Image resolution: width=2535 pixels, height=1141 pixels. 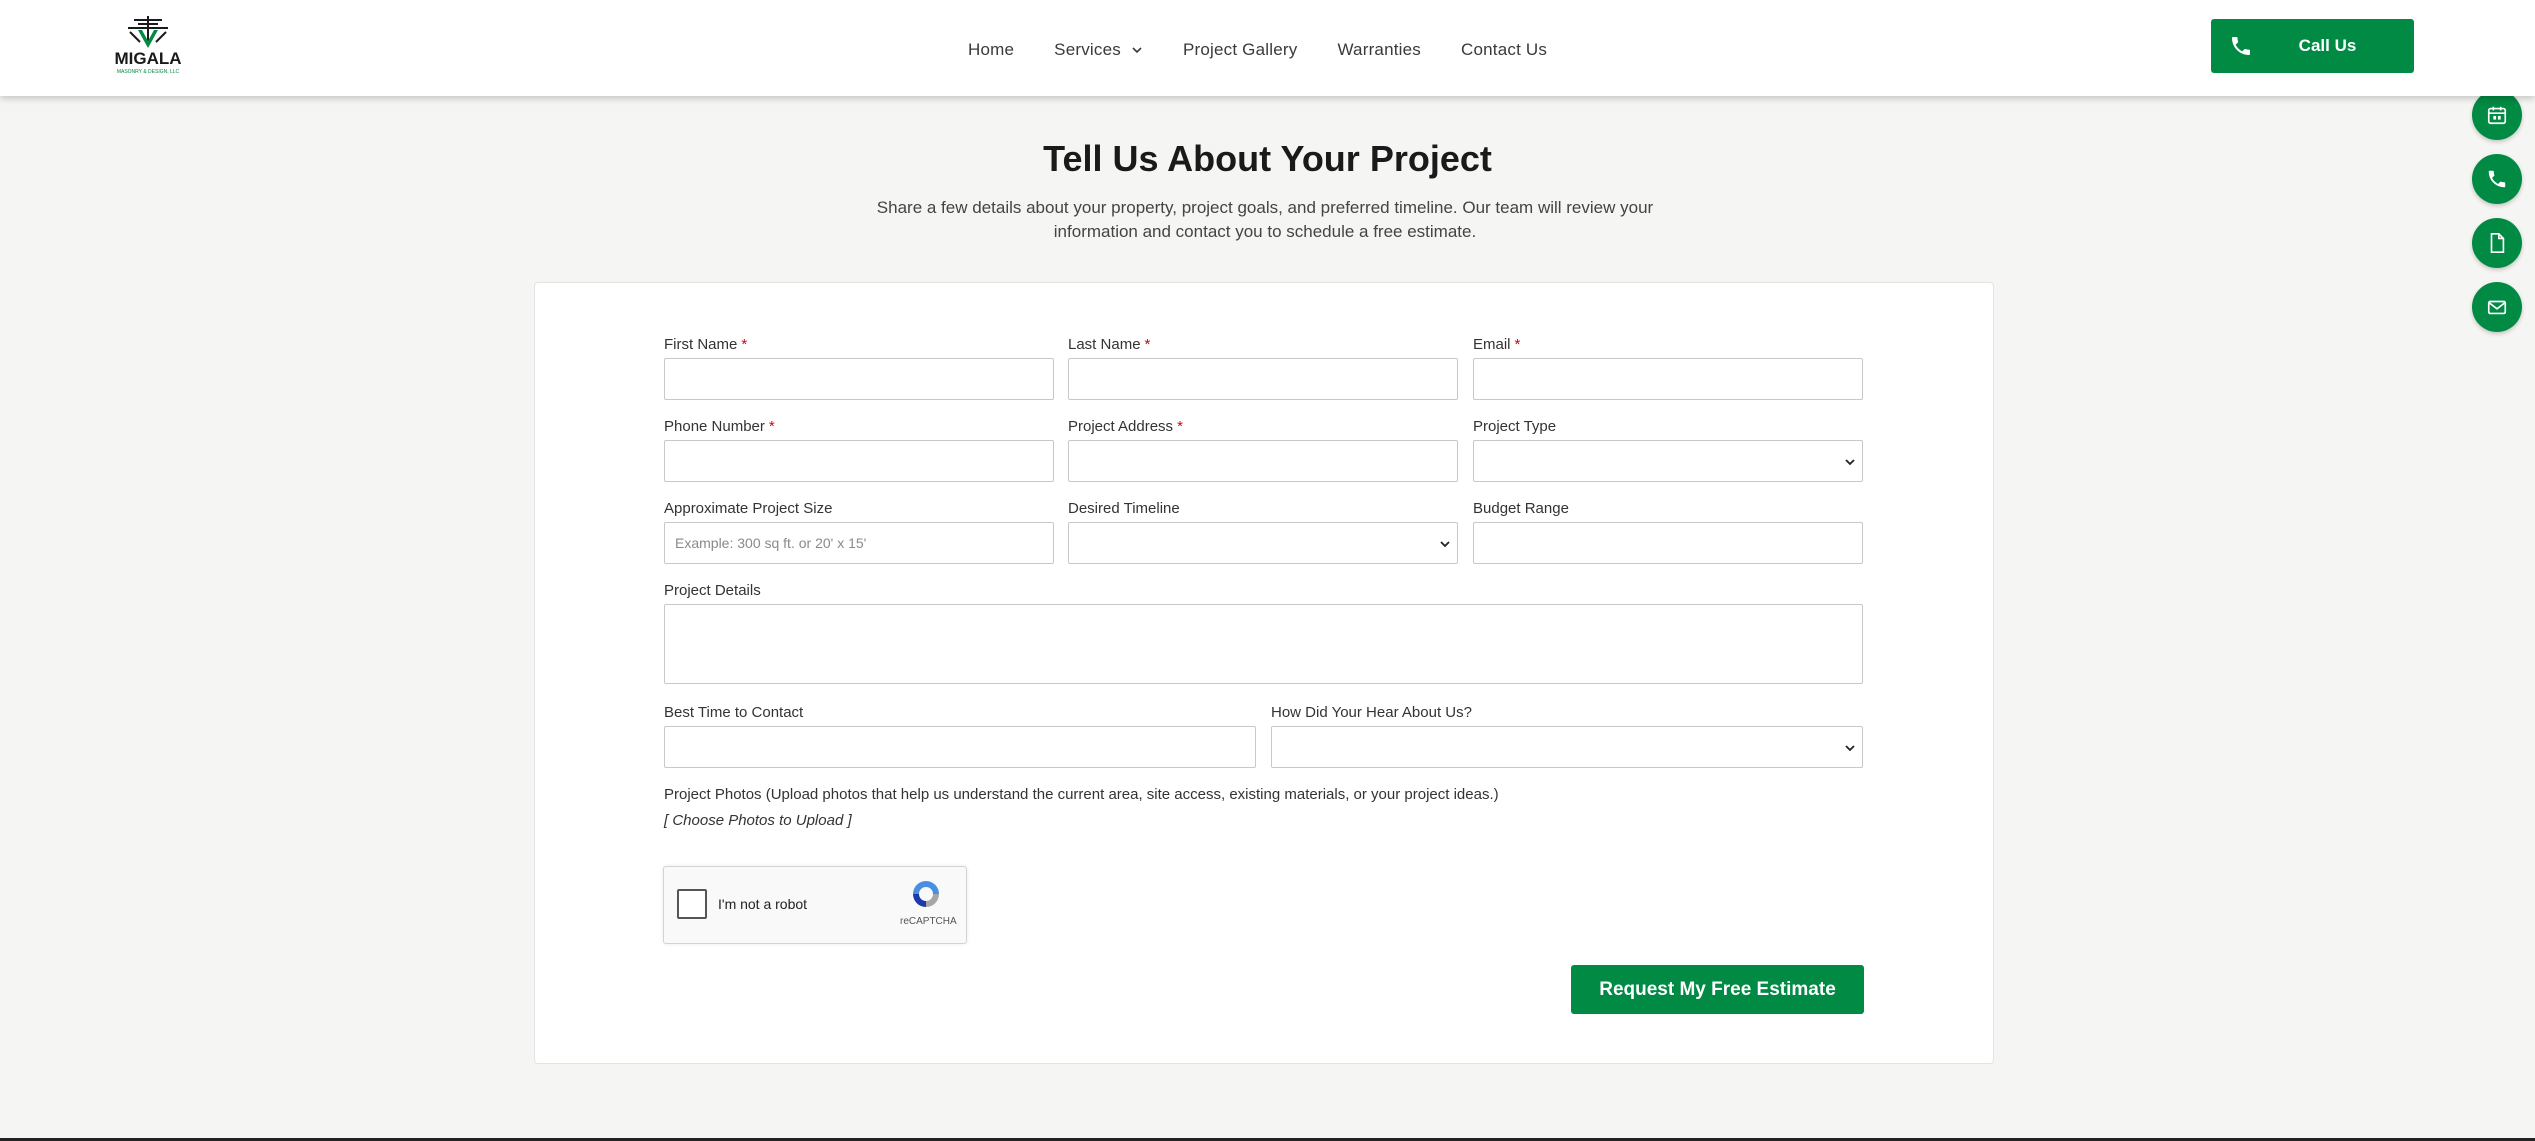 What do you see at coordinates (1263, 379) in the screenshot?
I see `last-name-input` at bounding box center [1263, 379].